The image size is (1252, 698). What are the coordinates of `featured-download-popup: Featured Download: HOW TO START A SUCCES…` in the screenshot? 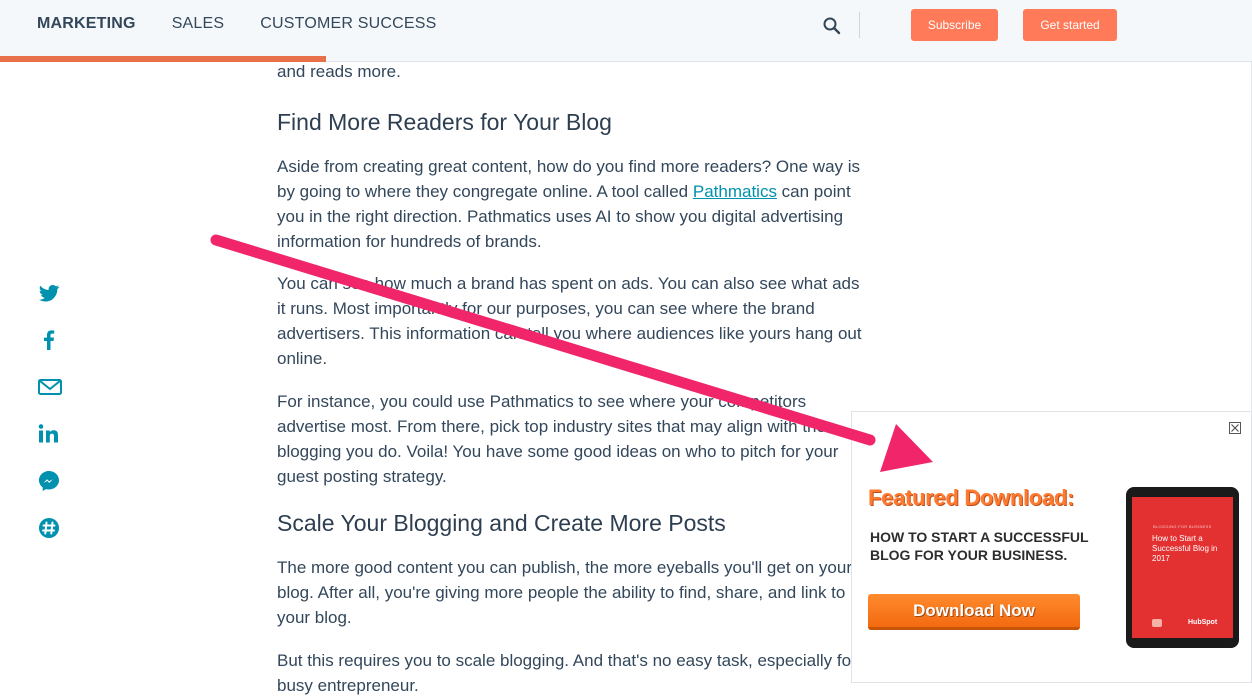 It's located at (1051, 547).